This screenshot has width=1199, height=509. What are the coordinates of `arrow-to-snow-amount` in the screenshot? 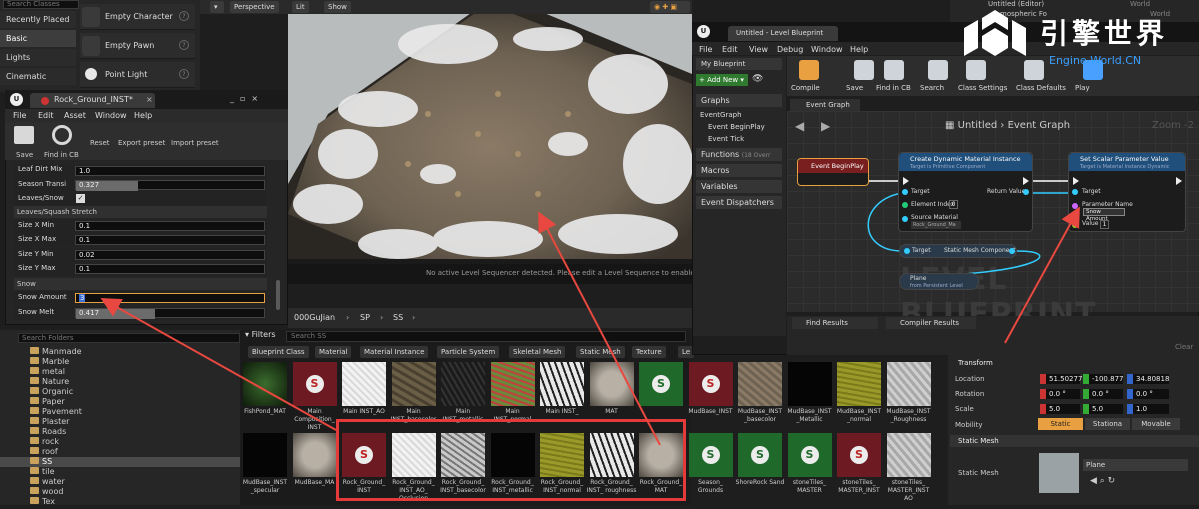 It's located at (218, 364).